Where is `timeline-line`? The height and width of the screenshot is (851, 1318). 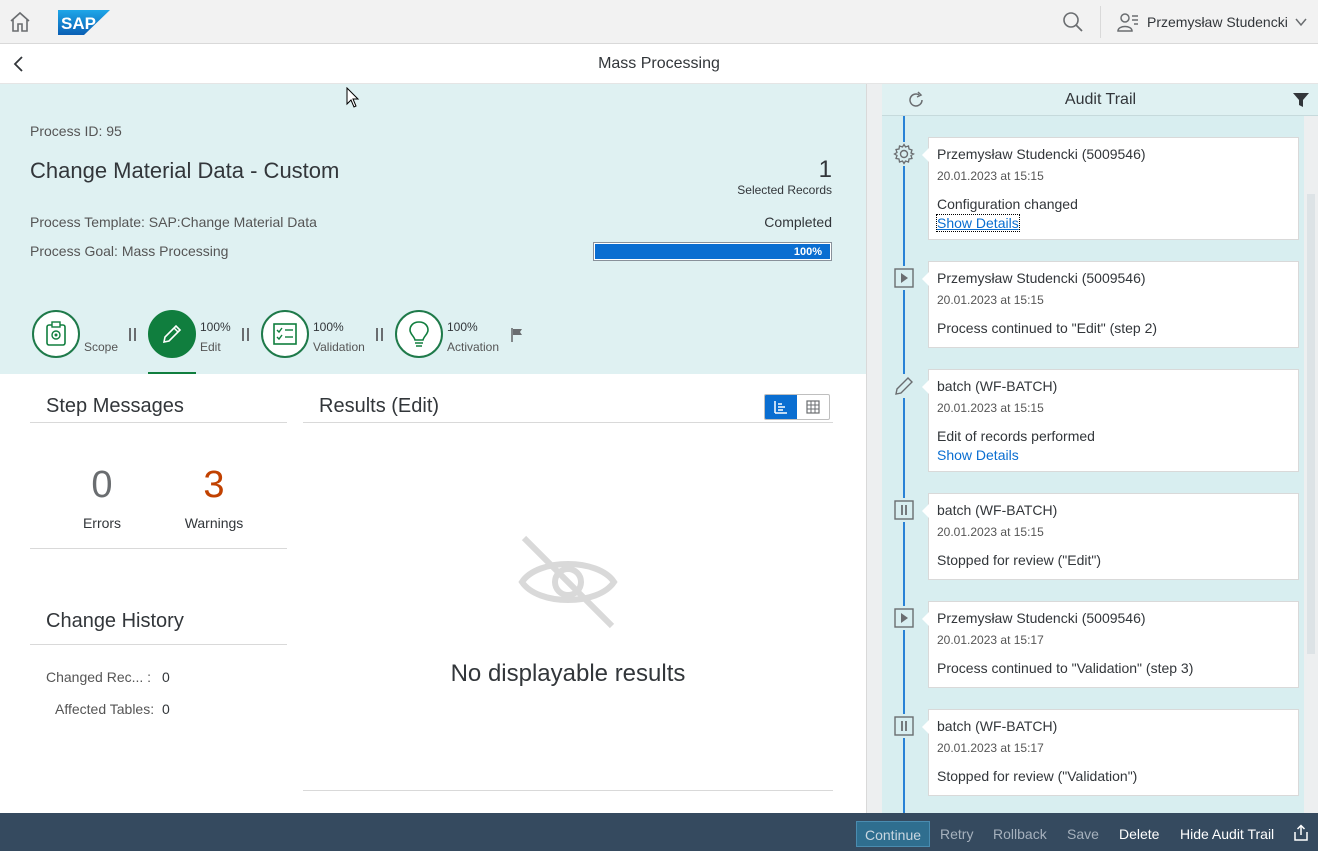
timeline-line is located at coordinates (904, 464).